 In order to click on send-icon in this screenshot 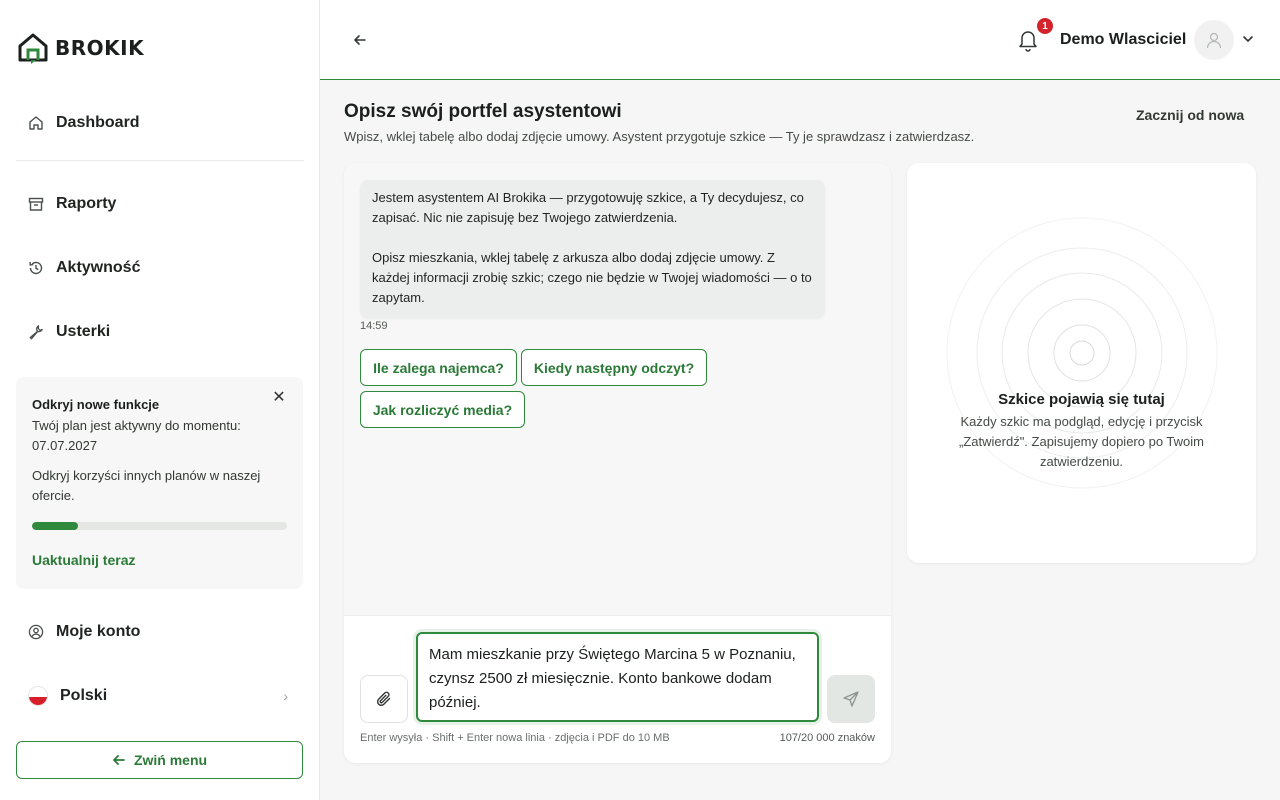, I will do `click(851, 699)`.